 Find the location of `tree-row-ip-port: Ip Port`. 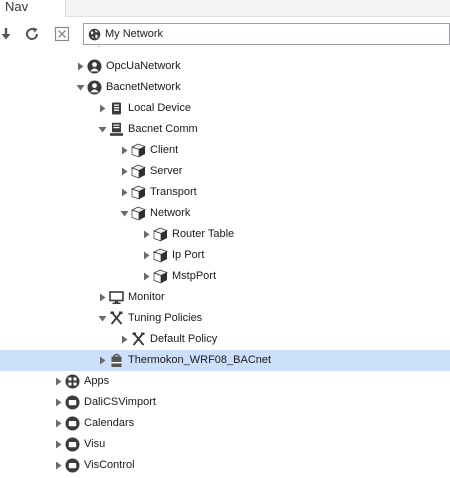

tree-row-ip-port: Ip Port is located at coordinates (225, 255).